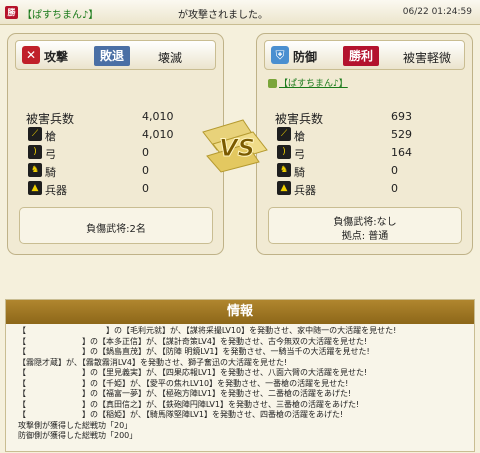  Describe the element at coordinates (193, 341) in the screenshot. I see `info-line: 【 】の【本多正信】が、【謀計奇策LV4】を発動させ、古今無双の大活躍を見せた!` at that location.